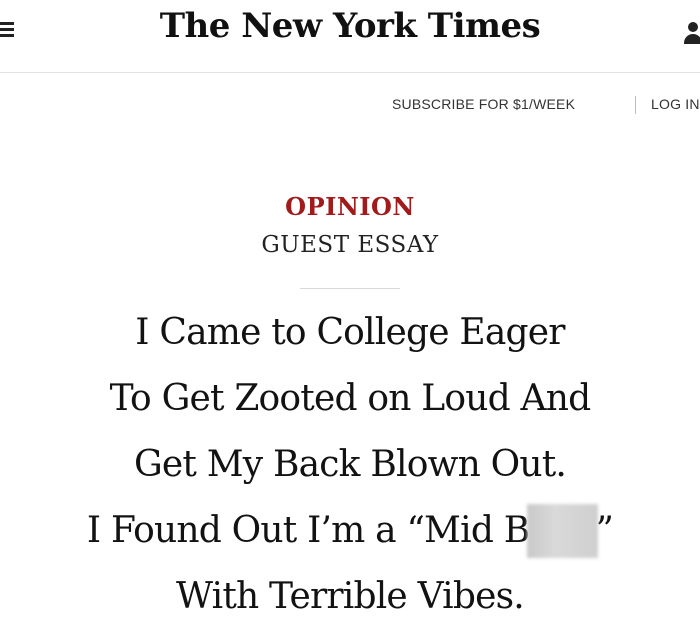  Describe the element at coordinates (350, 332) in the screenshot. I see `headline-line-1: I Came to College Eager` at that location.